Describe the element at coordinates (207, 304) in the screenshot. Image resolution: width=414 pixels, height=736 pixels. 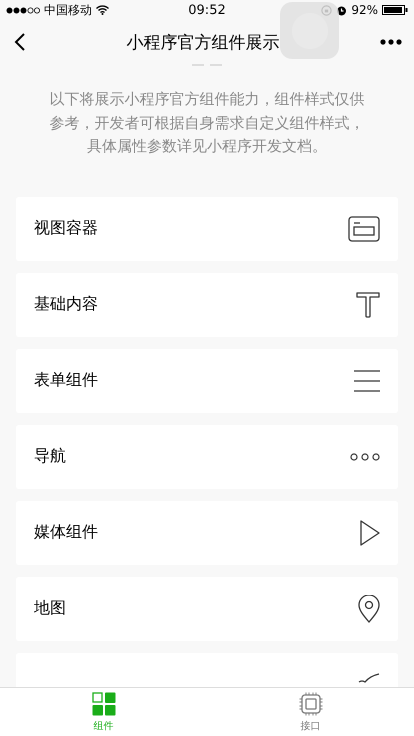
I see `menu-card: 基础内容` at that location.